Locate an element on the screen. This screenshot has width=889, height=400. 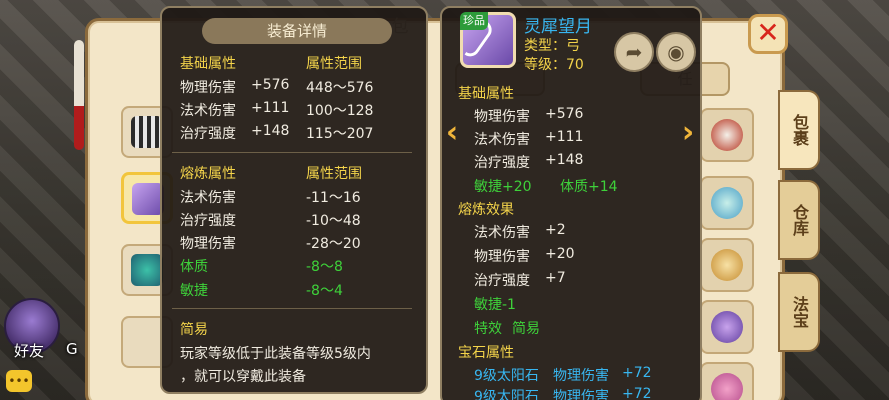
base-row-value: +111 is located at coordinates (270, 108).